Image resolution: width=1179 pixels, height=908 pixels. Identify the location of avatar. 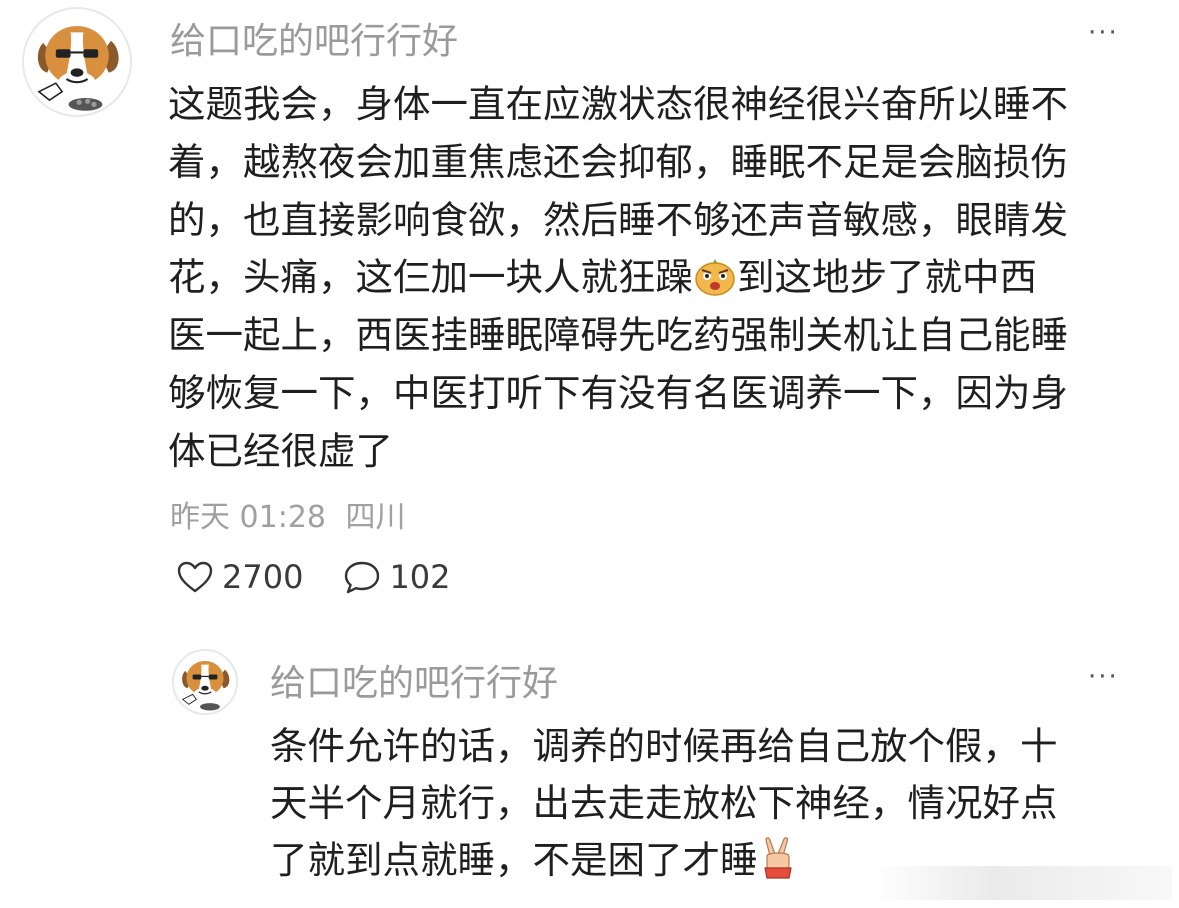
(77, 62).